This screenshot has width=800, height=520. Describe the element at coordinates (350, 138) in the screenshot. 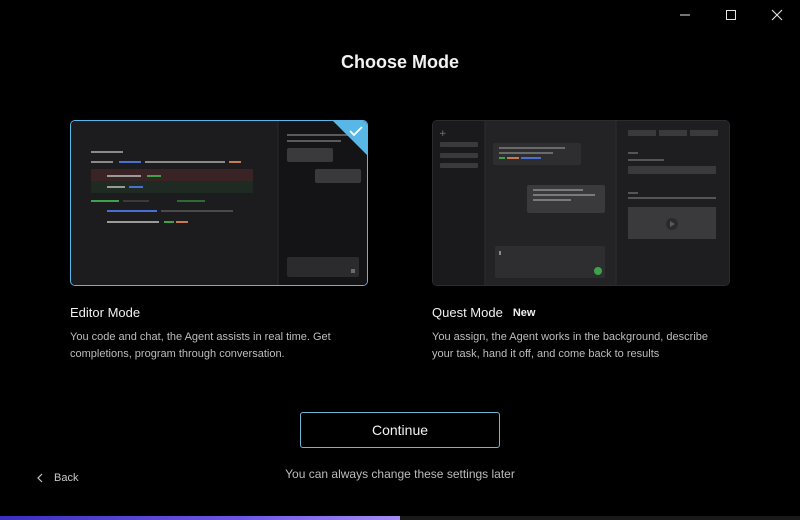

I see `selected-check-icon` at that location.